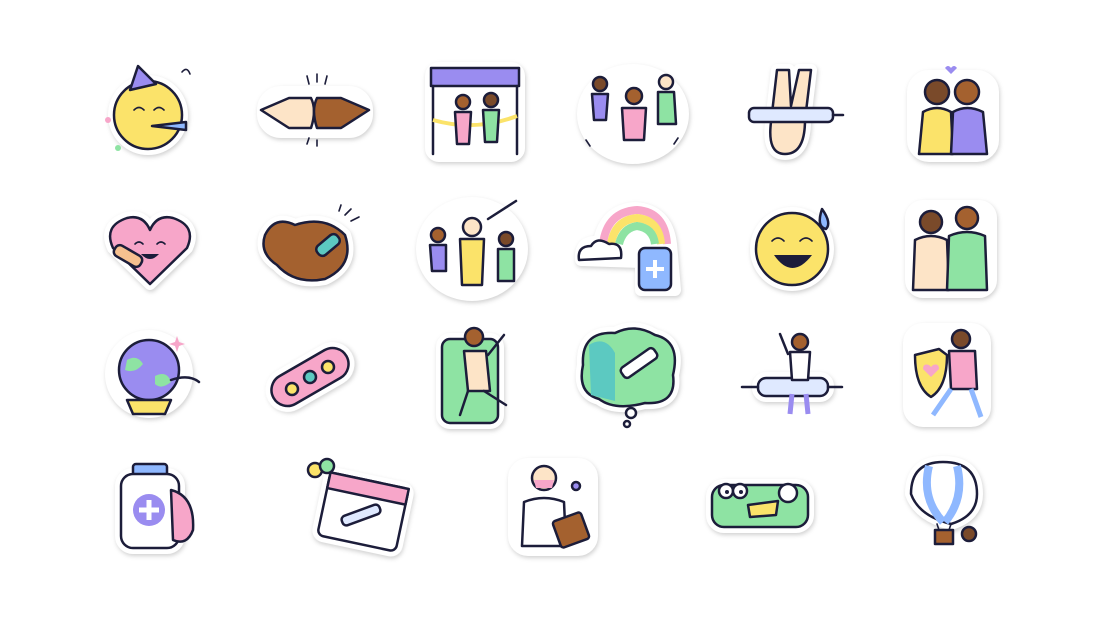 The height and width of the screenshot is (619, 1100). Describe the element at coordinates (157, 507) in the screenshot. I see `vaccine-vial-hug-sticker` at that location.